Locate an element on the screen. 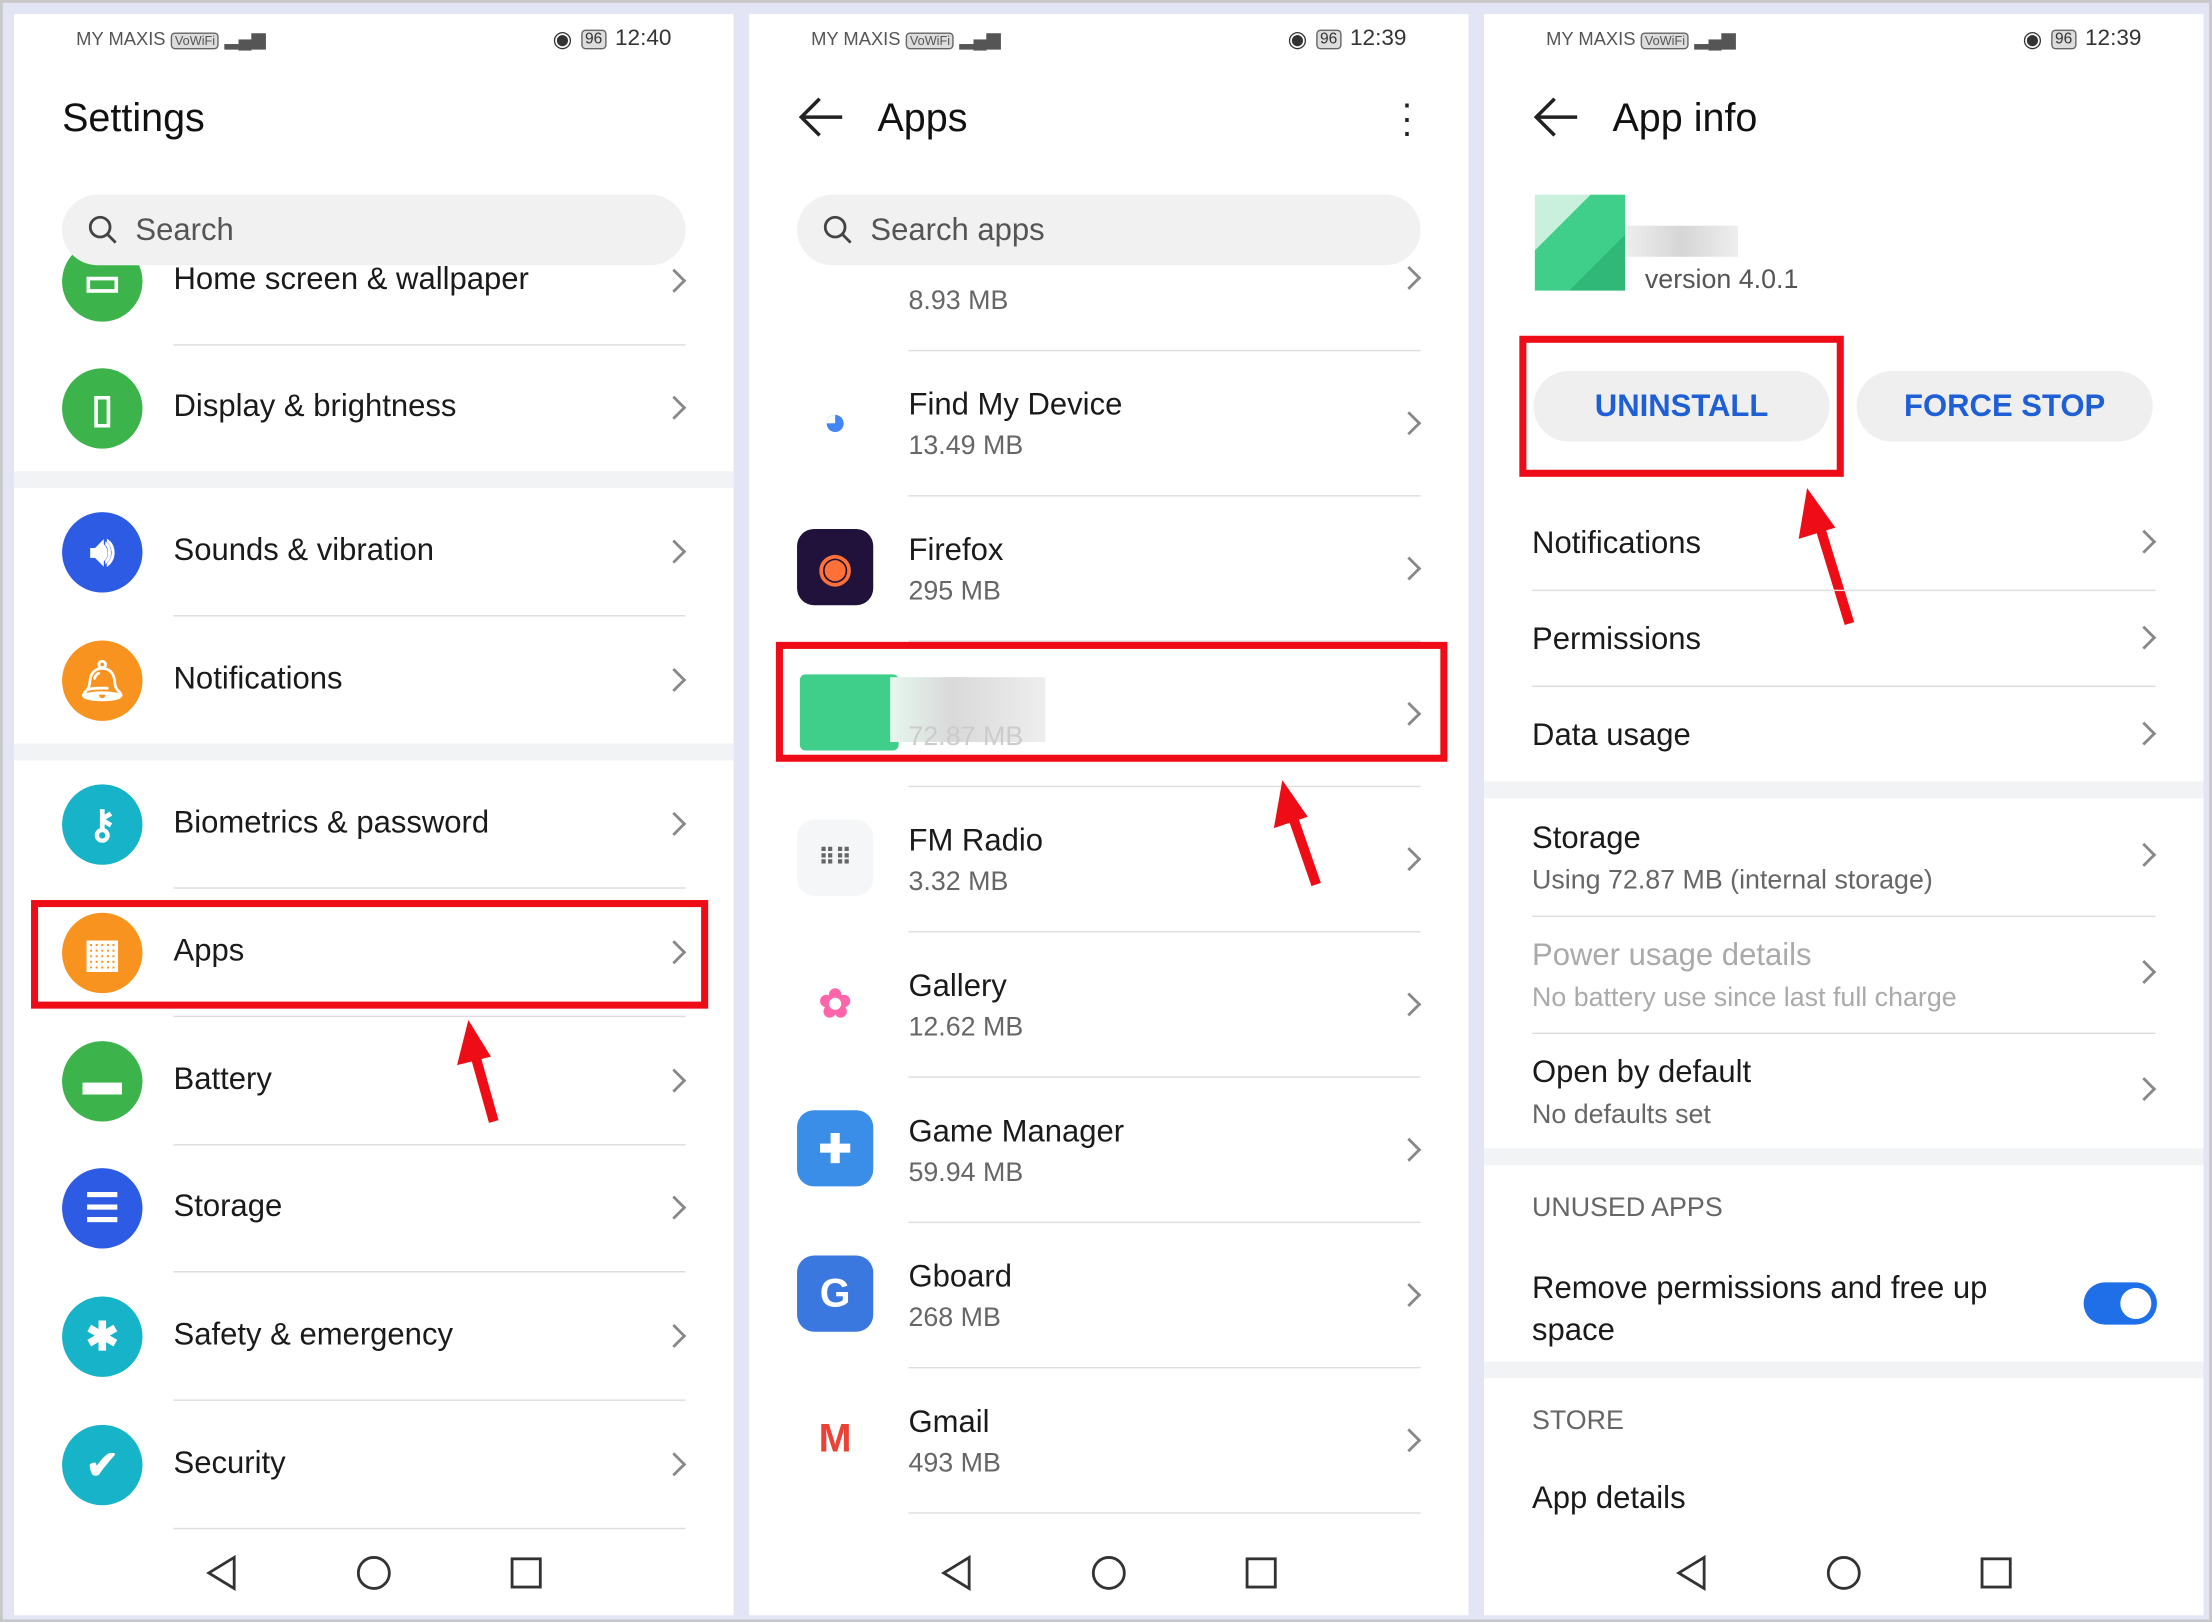  settings-item-label: Safety & emergency is located at coordinates (313, 1334).